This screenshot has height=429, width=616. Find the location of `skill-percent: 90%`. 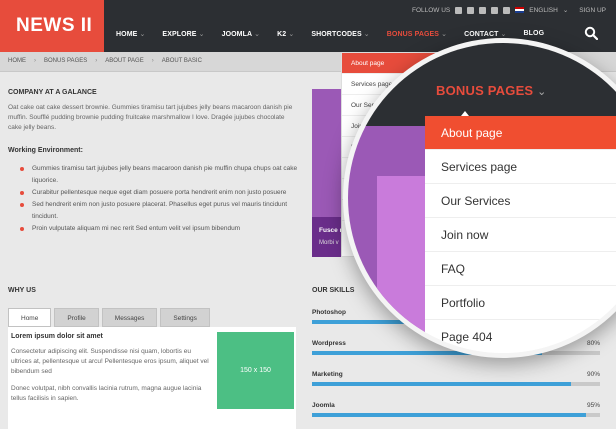

skill-percent: 90% is located at coordinates (593, 374).